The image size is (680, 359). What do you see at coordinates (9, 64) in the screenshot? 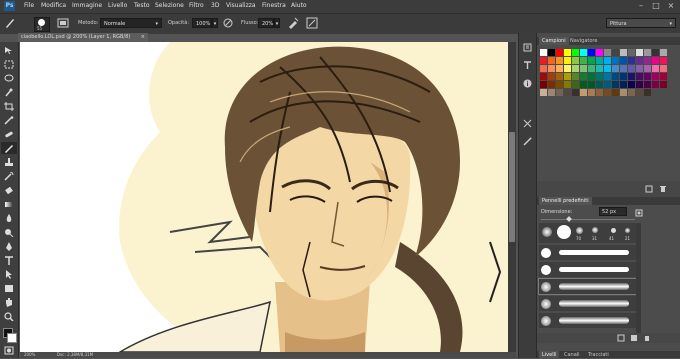
I see `marquee-tool-icon` at bounding box center [9, 64].